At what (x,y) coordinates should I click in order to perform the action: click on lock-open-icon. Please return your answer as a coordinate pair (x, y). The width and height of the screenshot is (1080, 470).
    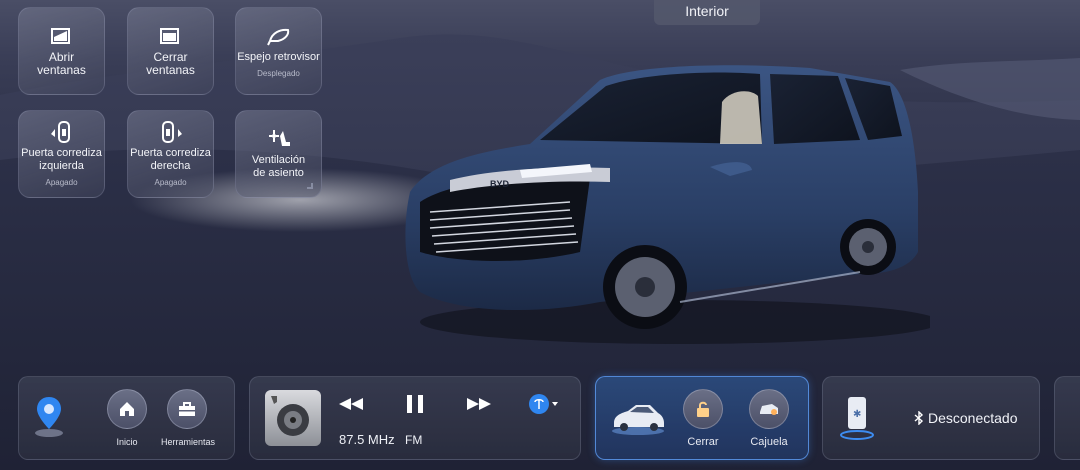
    Looking at the image, I should click on (703, 409).